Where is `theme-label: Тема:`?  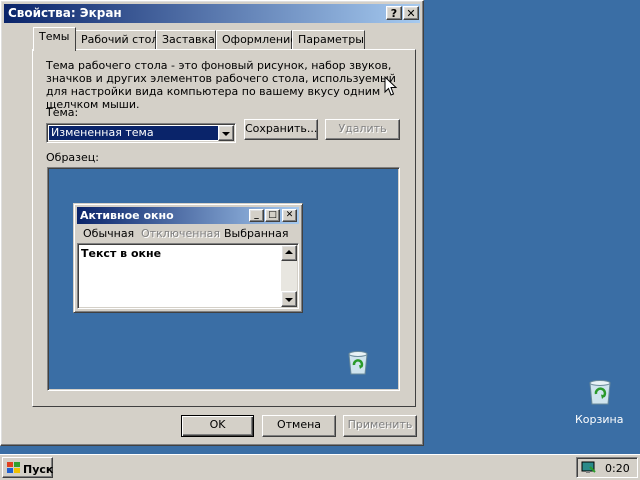
theme-label: Тема: is located at coordinates (62, 112).